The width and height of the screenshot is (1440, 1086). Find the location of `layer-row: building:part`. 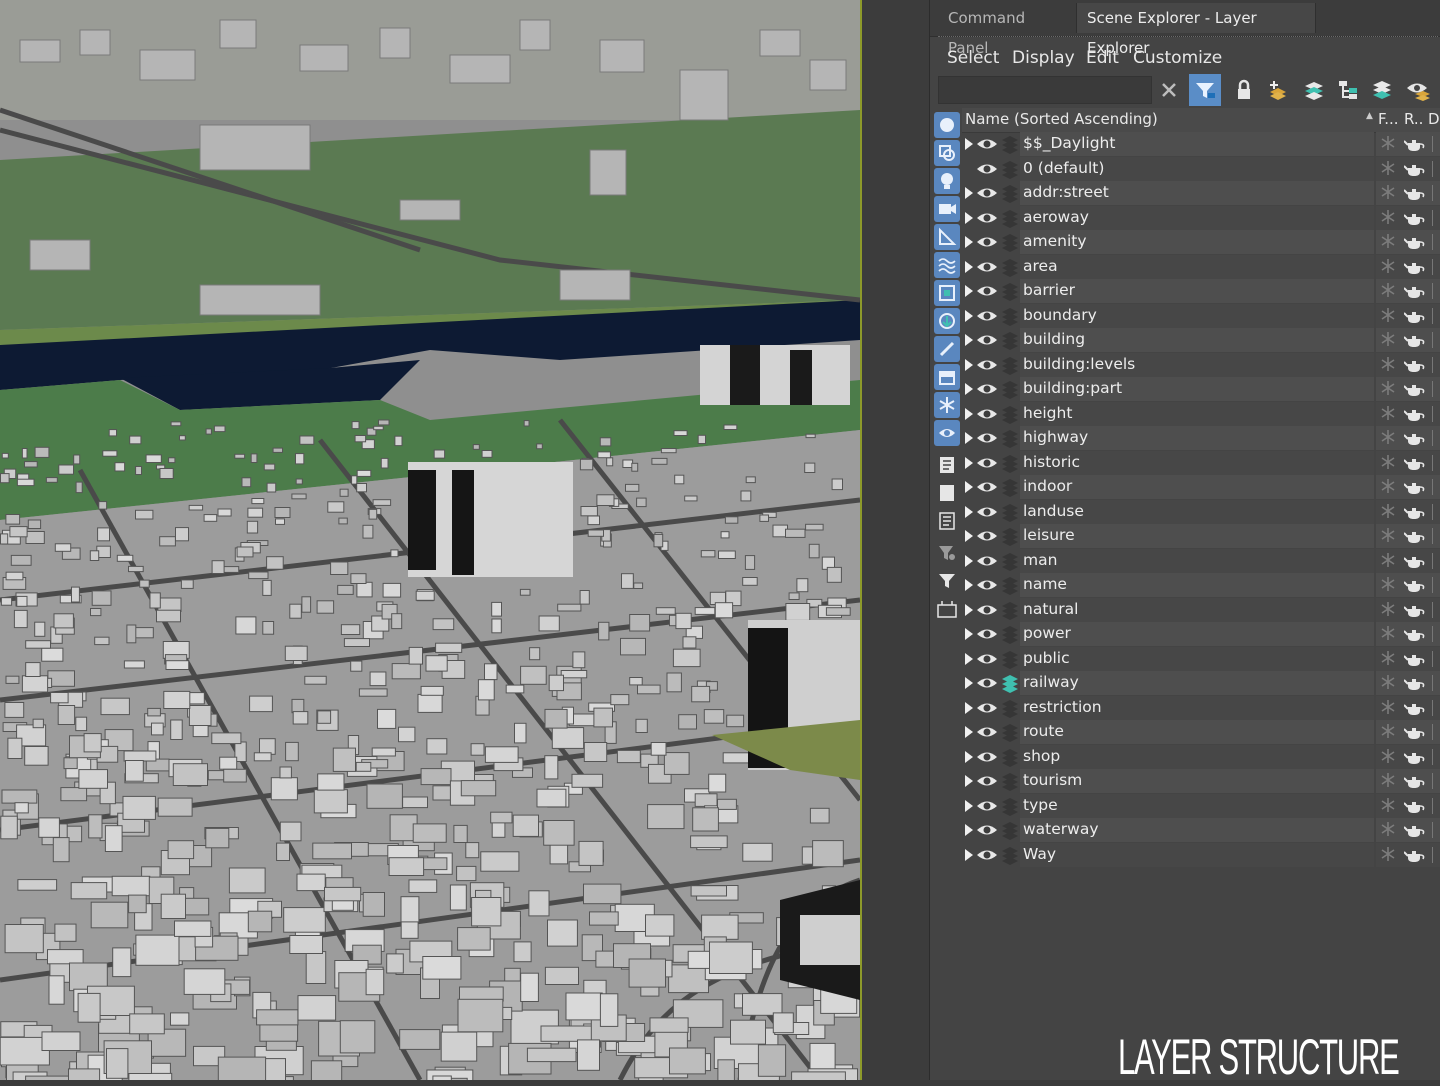

layer-row: building:part is located at coordinates (1201, 389).